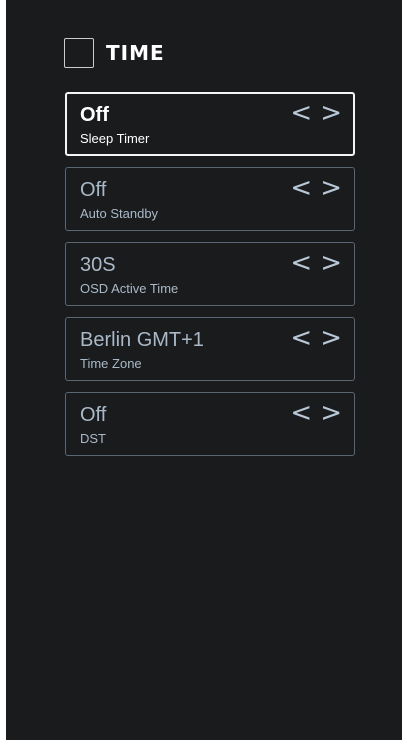 The image size is (407, 751). What do you see at coordinates (210, 124) in the screenshot?
I see `setting-sleep-timer: Off Sleep Timer < >` at bounding box center [210, 124].